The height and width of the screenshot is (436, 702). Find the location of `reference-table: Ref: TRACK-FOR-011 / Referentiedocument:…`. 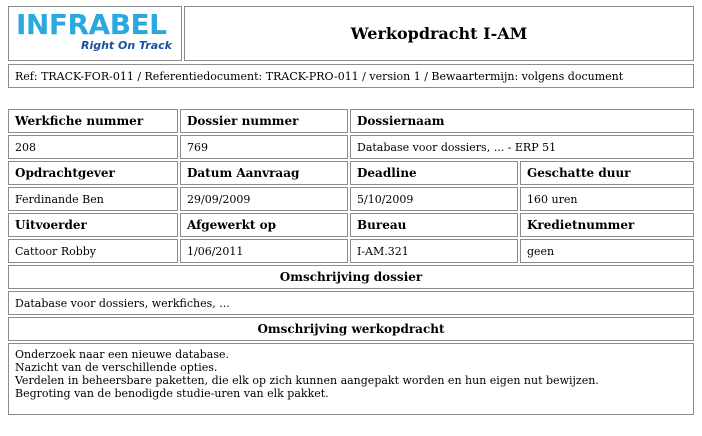

reference-table: Ref: TRACK-FOR-011 / Referentiedocument:… is located at coordinates (351, 76).